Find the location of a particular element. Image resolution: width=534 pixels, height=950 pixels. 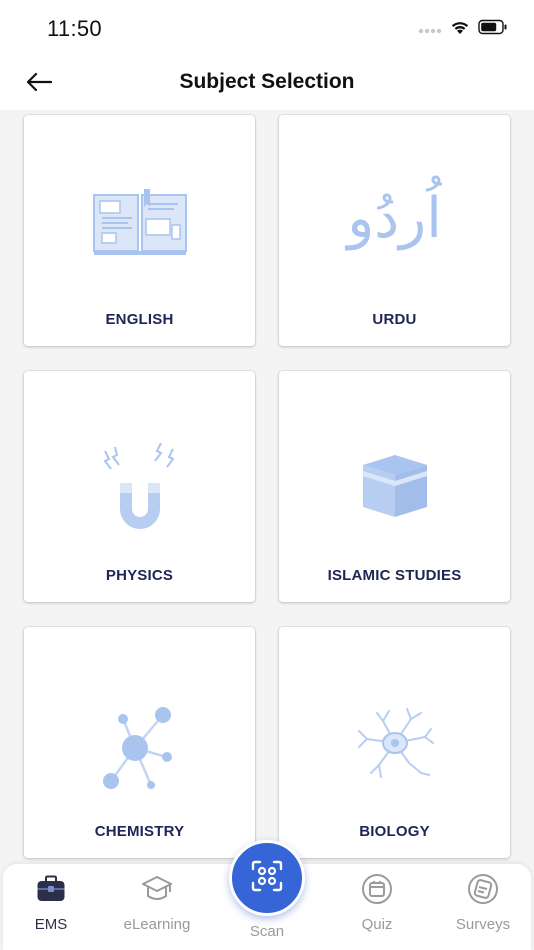

nav-item-ems: EMS is located at coordinates (51, 907).